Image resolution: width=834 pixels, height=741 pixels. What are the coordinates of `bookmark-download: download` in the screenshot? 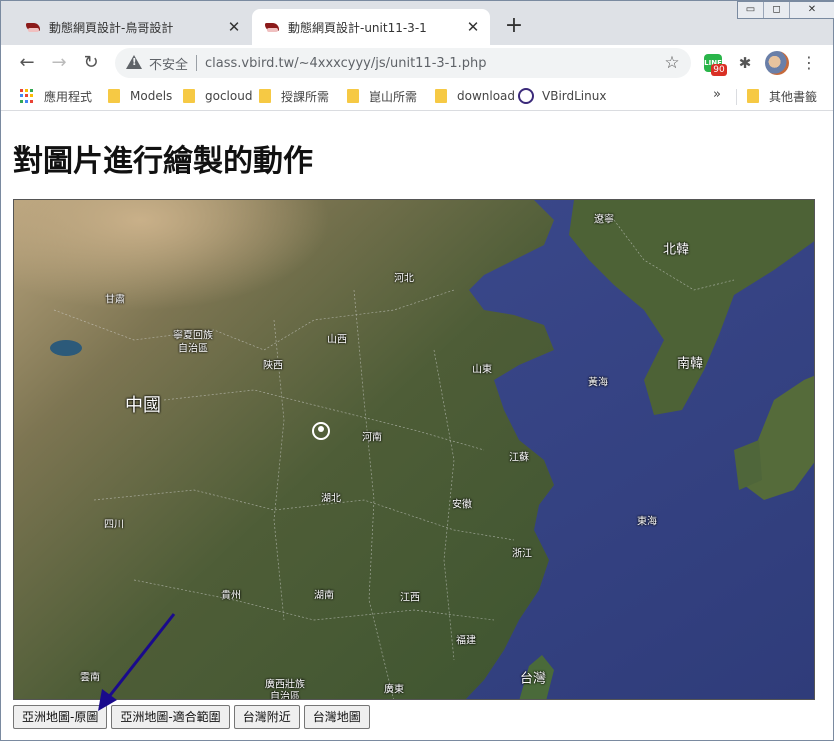 It's located at (475, 96).